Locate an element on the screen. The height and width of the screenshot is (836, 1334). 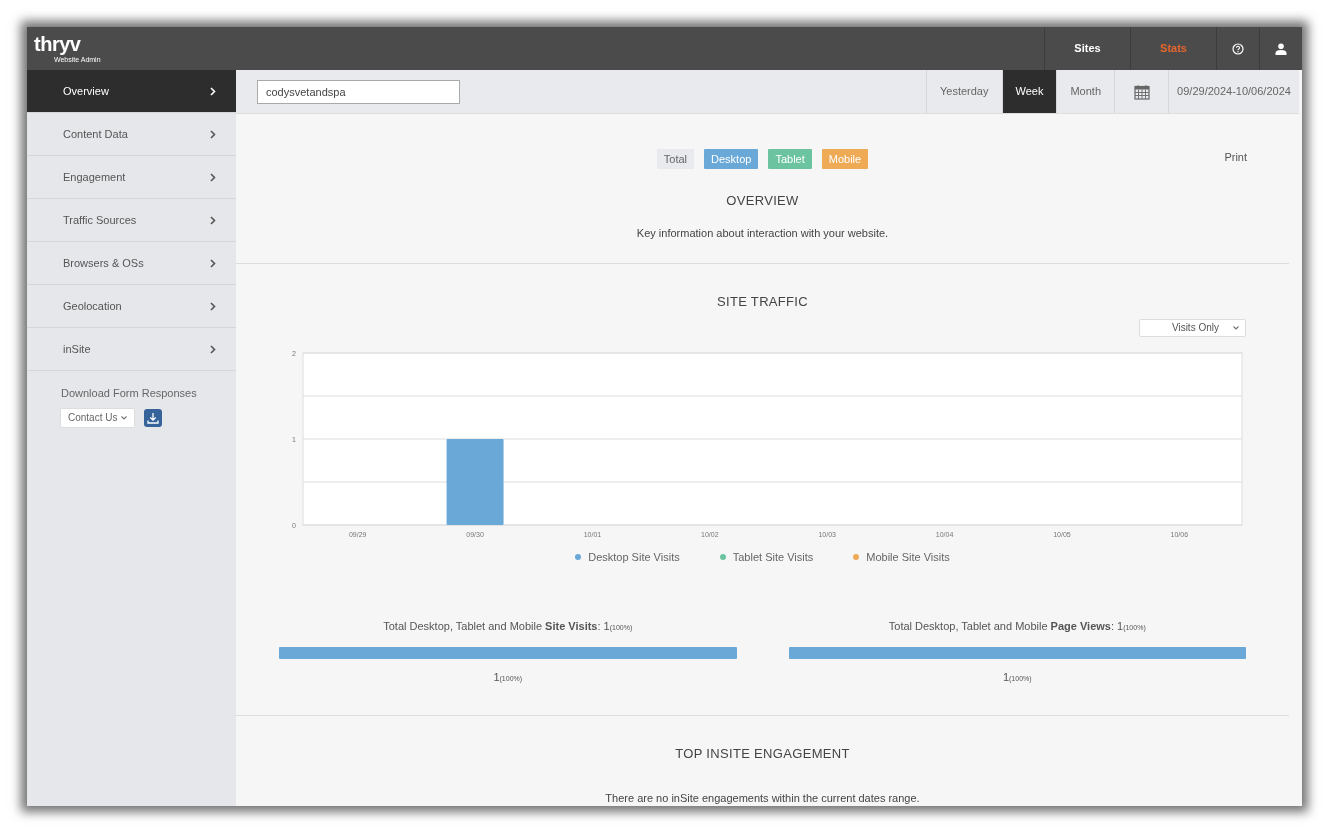
logo: thryv is located at coordinates (58, 43).